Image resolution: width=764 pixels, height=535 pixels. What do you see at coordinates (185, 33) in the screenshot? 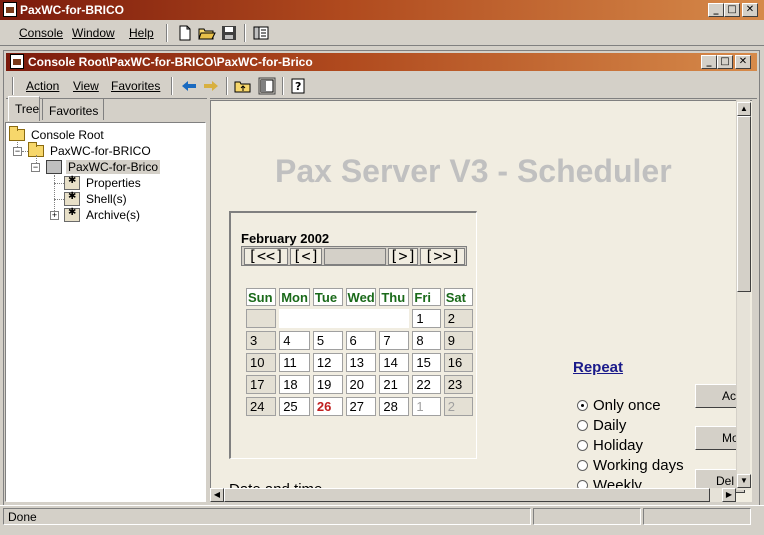
I see `new-document-icon` at bounding box center [185, 33].